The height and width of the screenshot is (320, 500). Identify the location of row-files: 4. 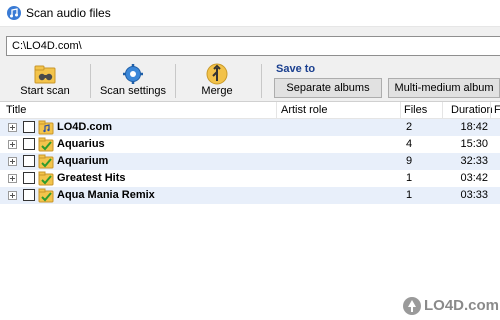
(409, 144).